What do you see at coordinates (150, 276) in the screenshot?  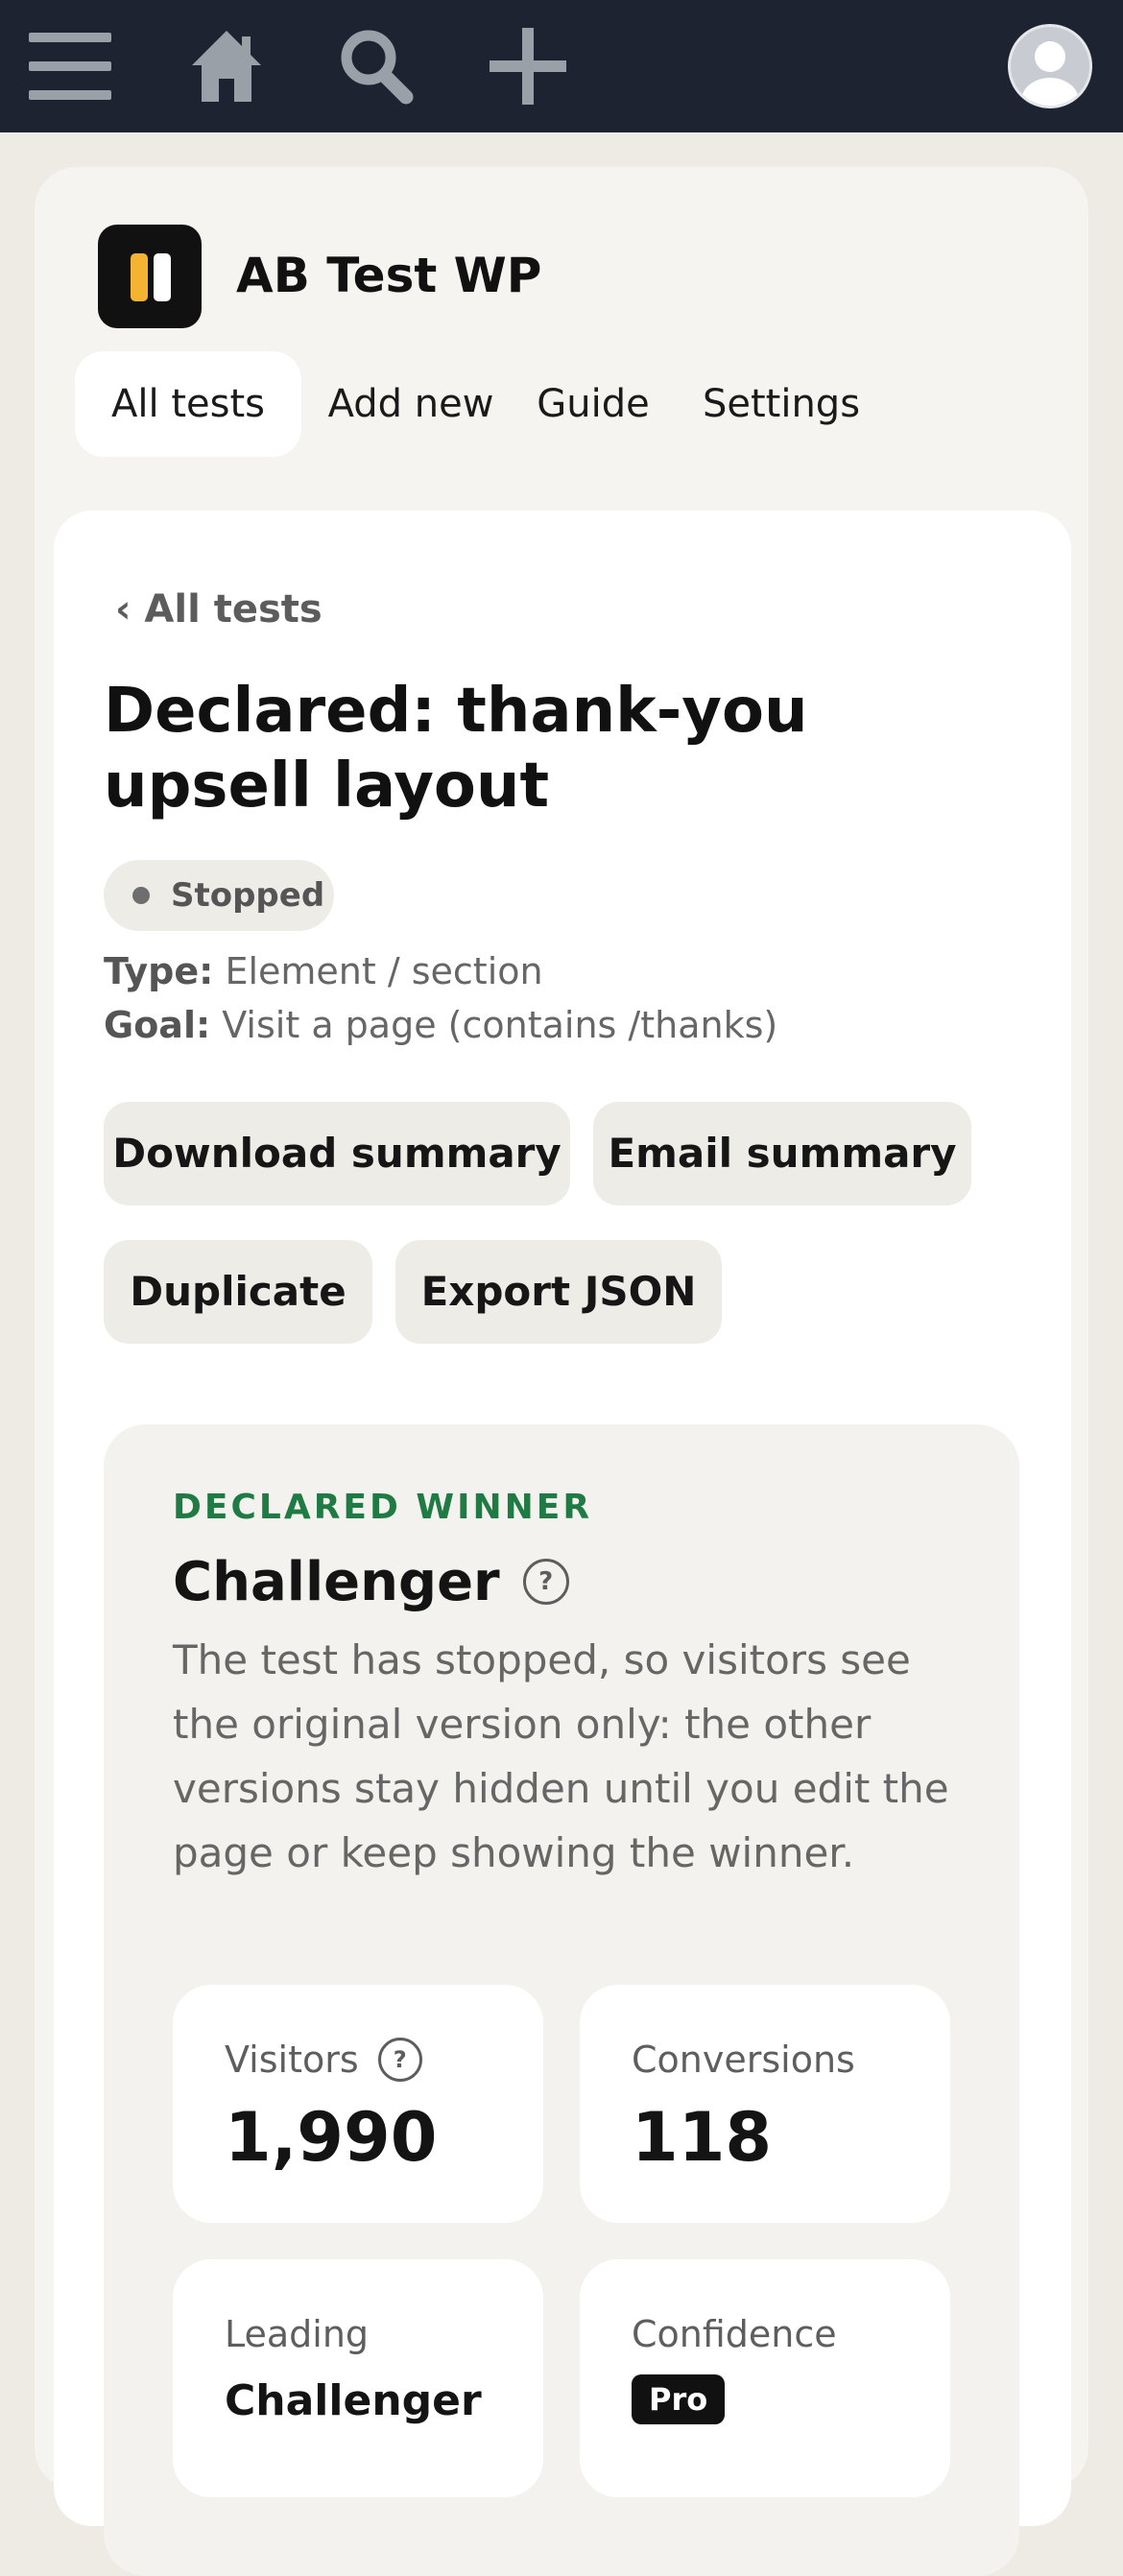 I see `plugin-logo-icon` at bounding box center [150, 276].